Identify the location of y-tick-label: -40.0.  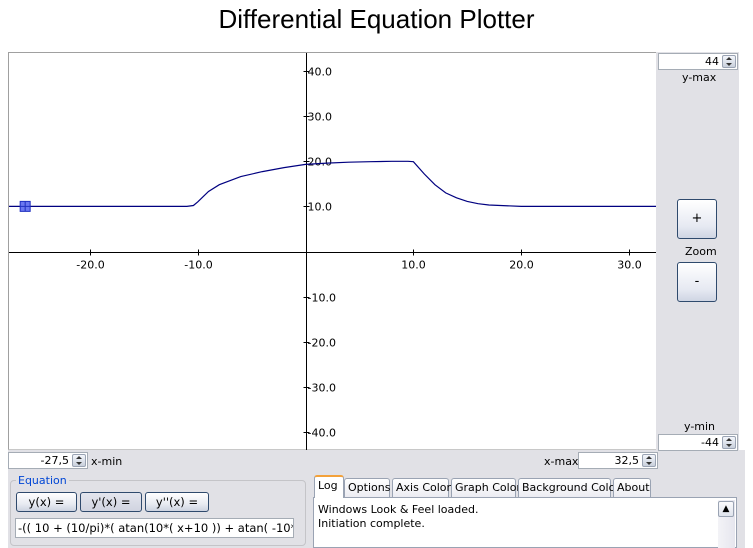
(322, 433).